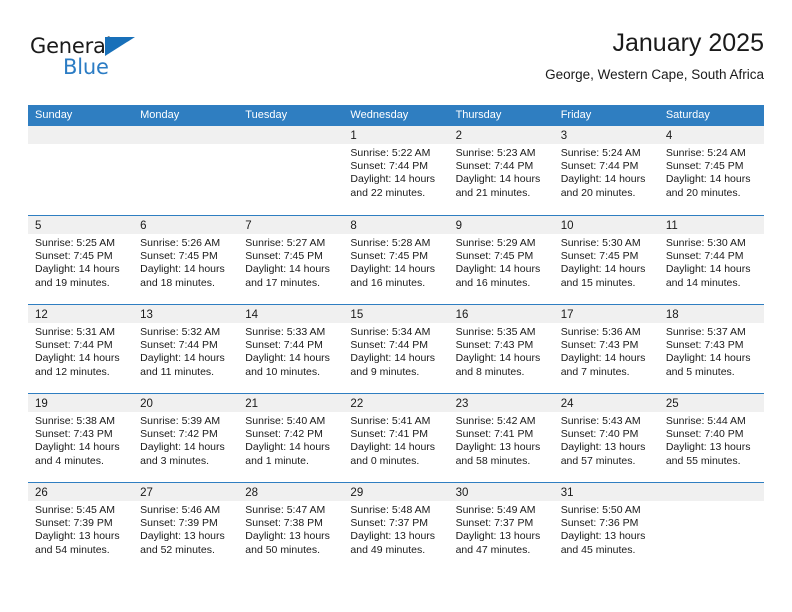 The width and height of the screenshot is (792, 612). What do you see at coordinates (390, 421) in the screenshot?
I see `day-sunrise-text: Sunrise: 5:41 AM` at bounding box center [390, 421].